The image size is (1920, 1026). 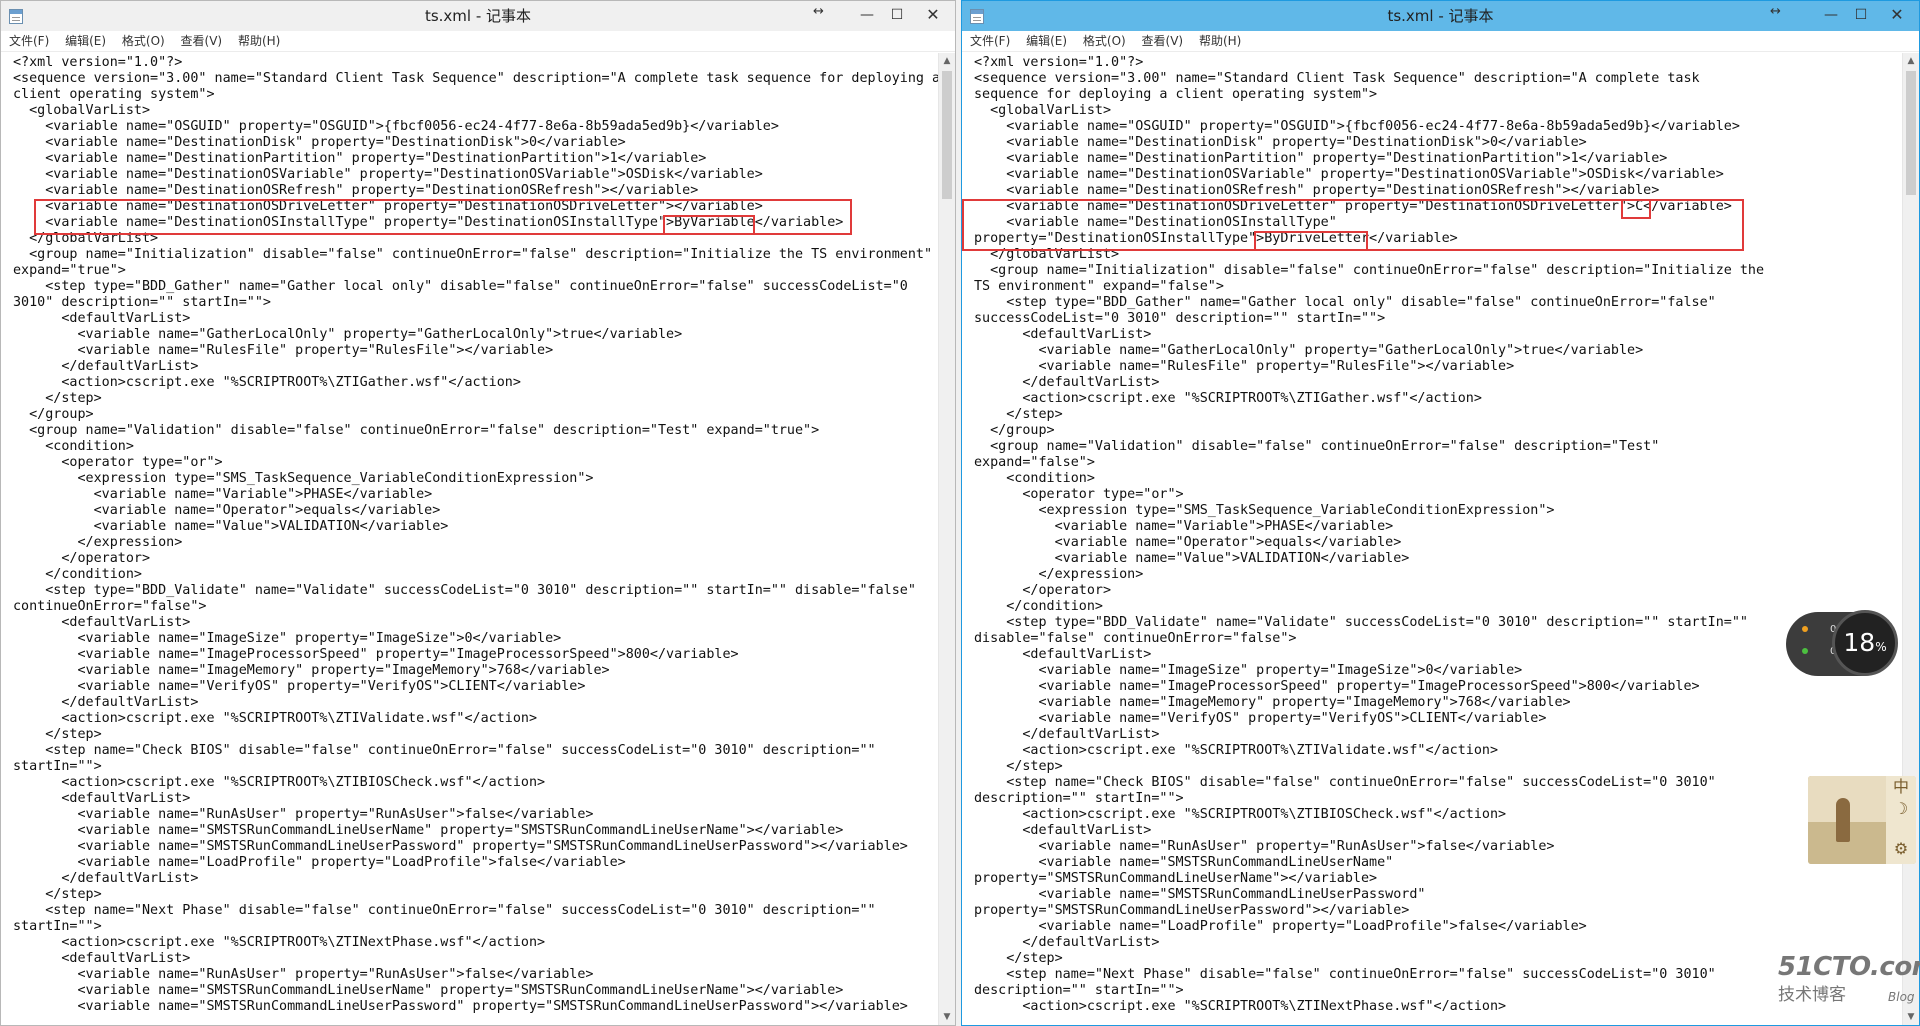 What do you see at coordinates (1805, 651) in the screenshot?
I see `download-arrow-icon` at bounding box center [1805, 651].